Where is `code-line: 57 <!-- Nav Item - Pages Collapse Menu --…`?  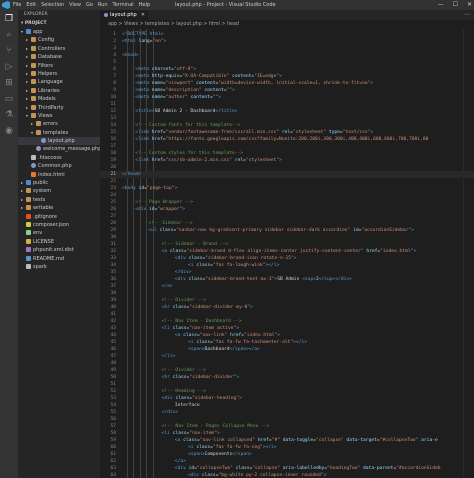 code-line: 57 <!-- Nav Item - Pages Collapse Menu --… is located at coordinates (287, 426).